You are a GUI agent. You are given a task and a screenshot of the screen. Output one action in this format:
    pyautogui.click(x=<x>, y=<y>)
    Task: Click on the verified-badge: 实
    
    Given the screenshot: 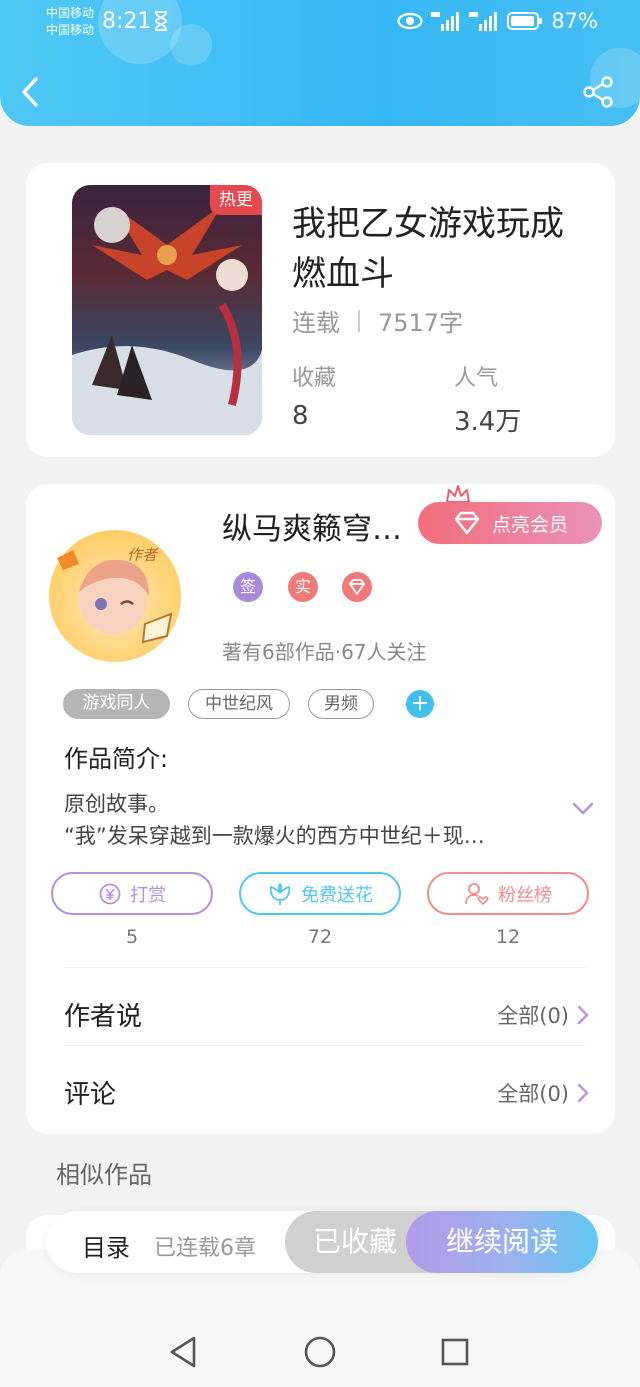 What is the action you would take?
    pyautogui.click(x=303, y=587)
    